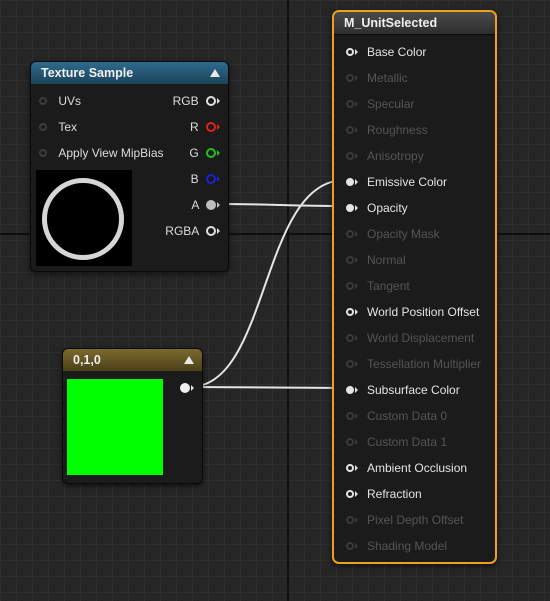 This screenshot has width=550, height=601. I want to click on material-pin-base-color: Base Color, so click(386, 52).